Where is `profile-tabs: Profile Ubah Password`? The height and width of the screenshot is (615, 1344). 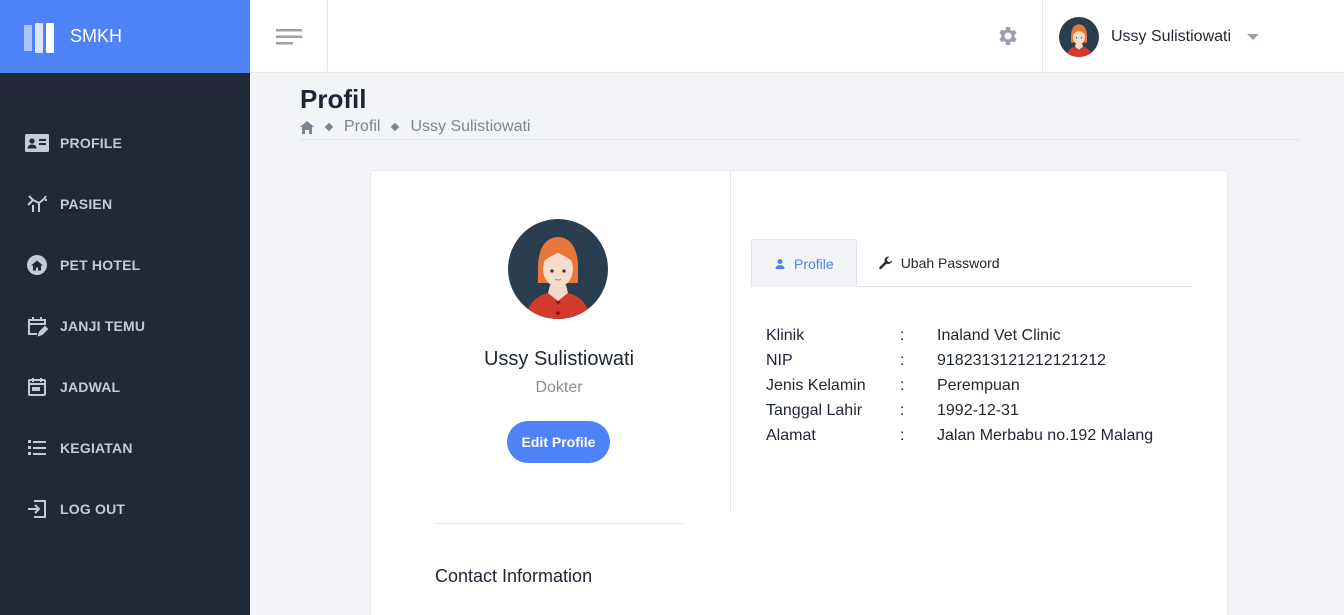
profile-tabs: Profile Ubah Password is located at coordinates (972, 263).